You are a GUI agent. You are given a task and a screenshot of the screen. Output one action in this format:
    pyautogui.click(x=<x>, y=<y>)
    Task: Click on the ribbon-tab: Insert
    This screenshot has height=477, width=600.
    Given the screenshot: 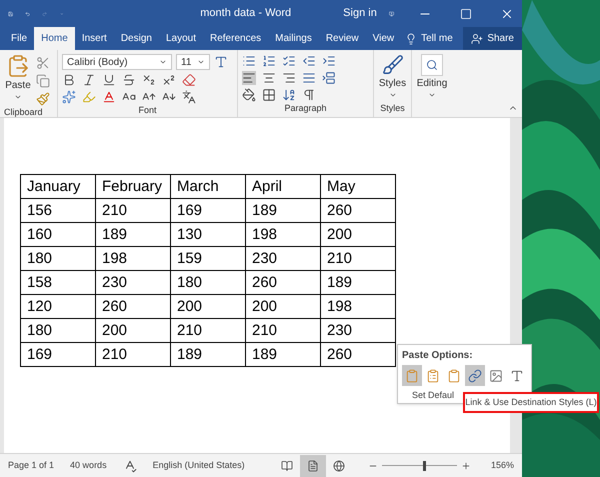 What is the action you would take?
    pyautogui.click(x=94, y=38)
    